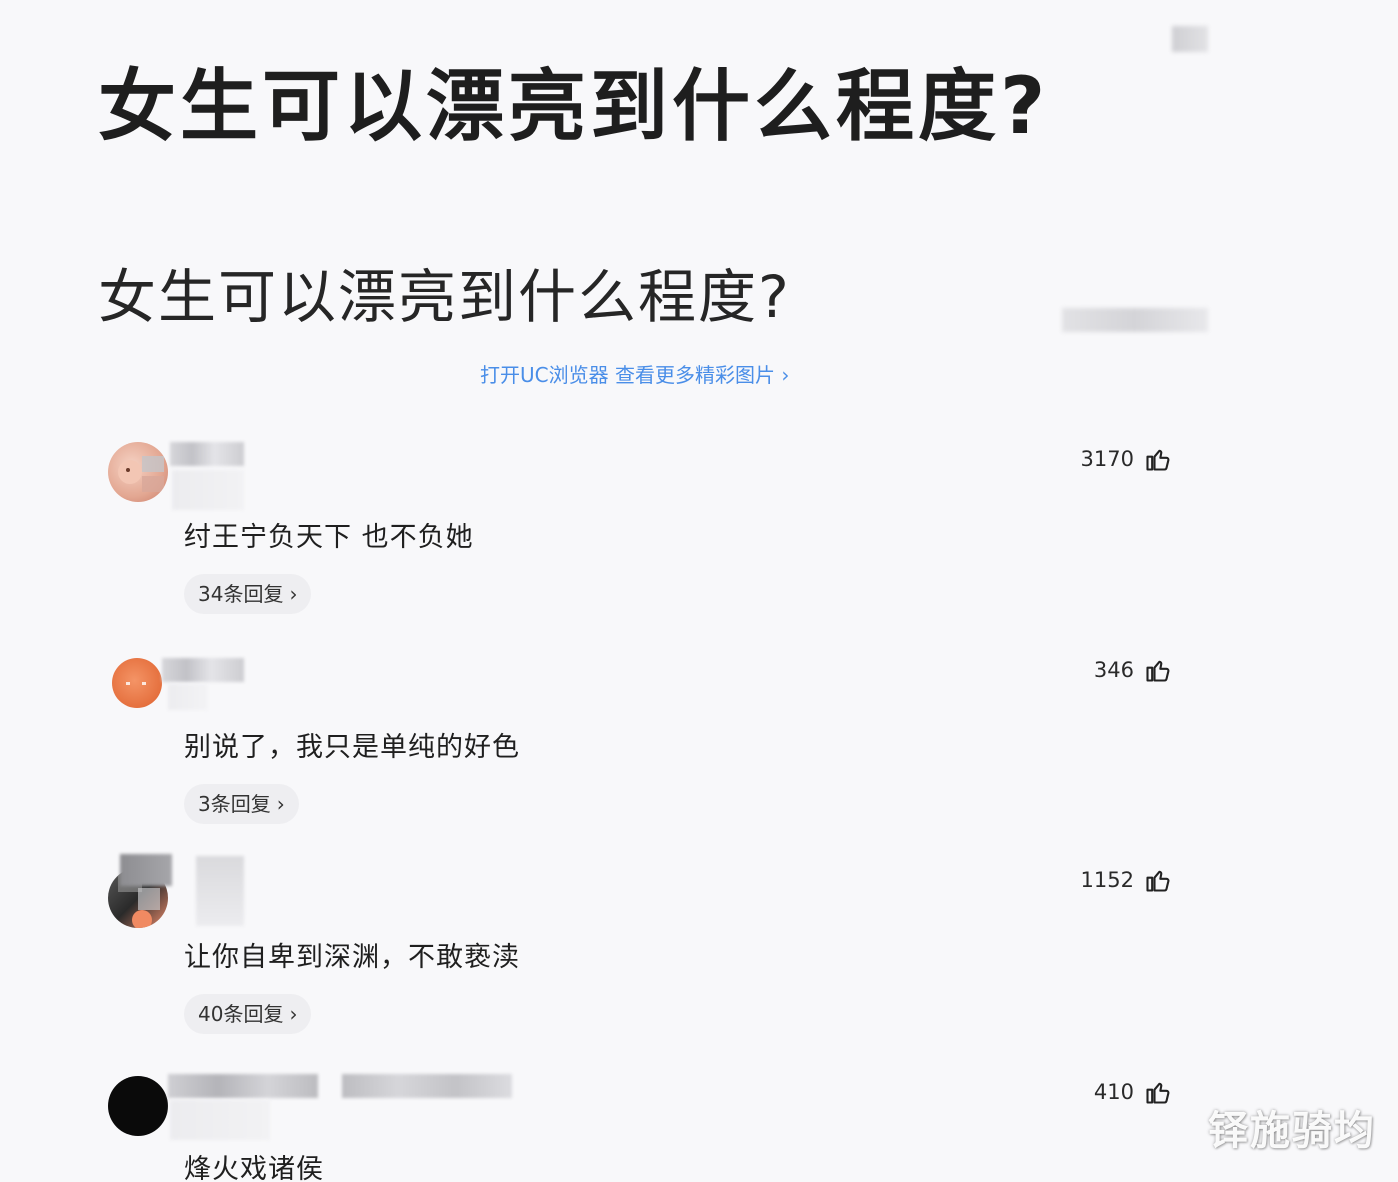 The image size is (1398, 1182). What do you see at coordinates (352, 957) in the screenshot?
I see `comment-text: 让你自卑到深渊，不敢亵渎` at bounding box center [352, 957].